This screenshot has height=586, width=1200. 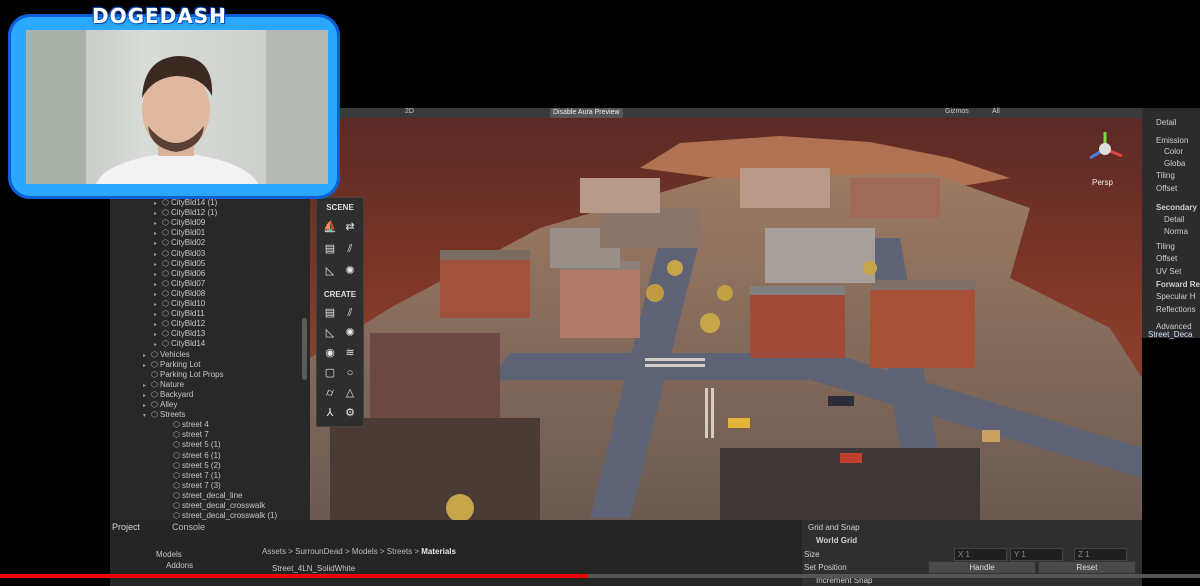 I want to click on hierarchy-item: ▸ ⬡ Vehicles, so click(x=166, y=355).